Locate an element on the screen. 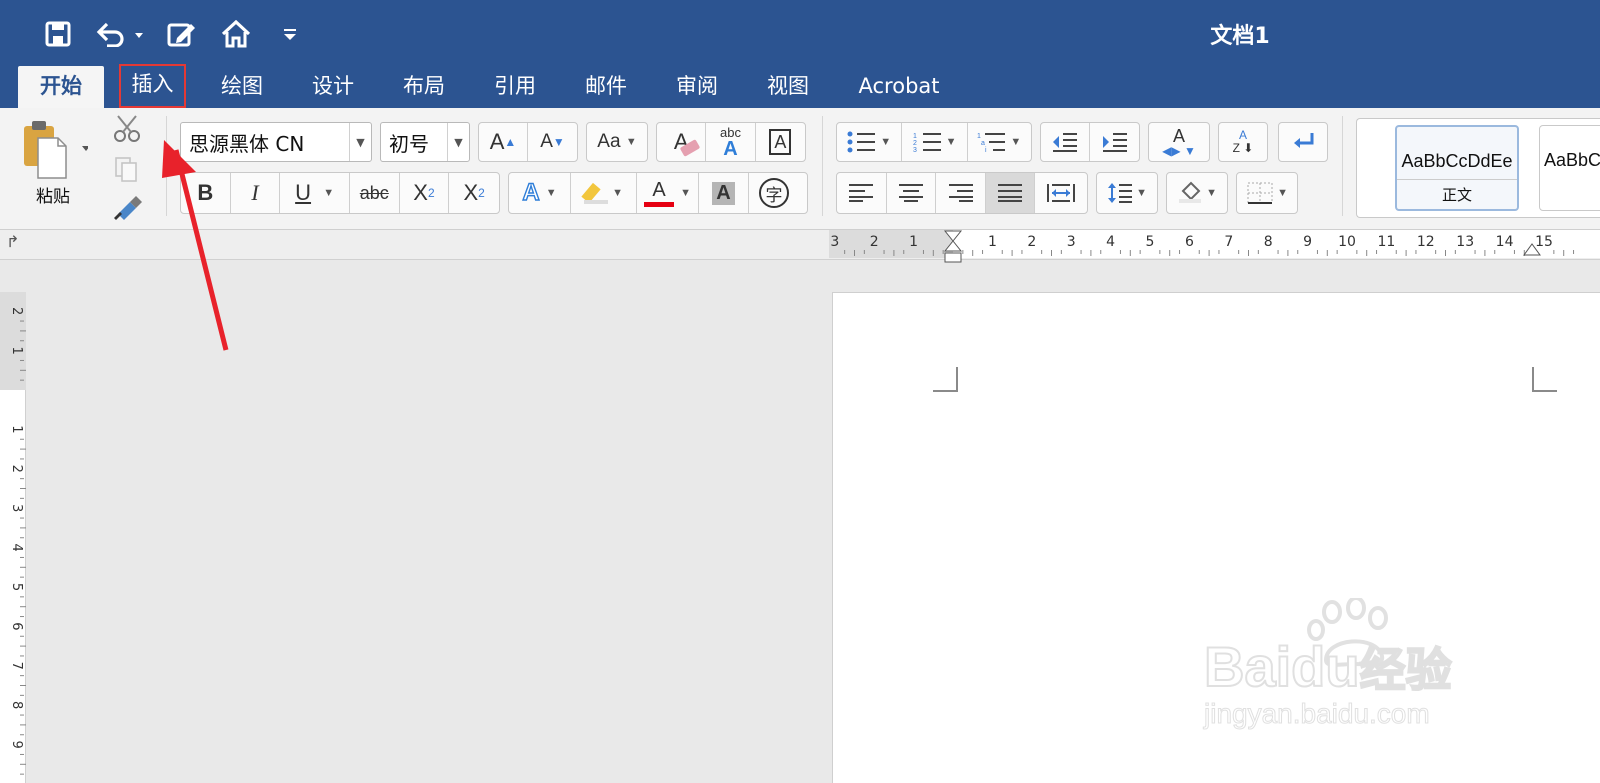 The width and height of the screenshot is (1600, 783). style-normal: AaBbCcDdEe 正文 is located at coordinates (1457, 168).